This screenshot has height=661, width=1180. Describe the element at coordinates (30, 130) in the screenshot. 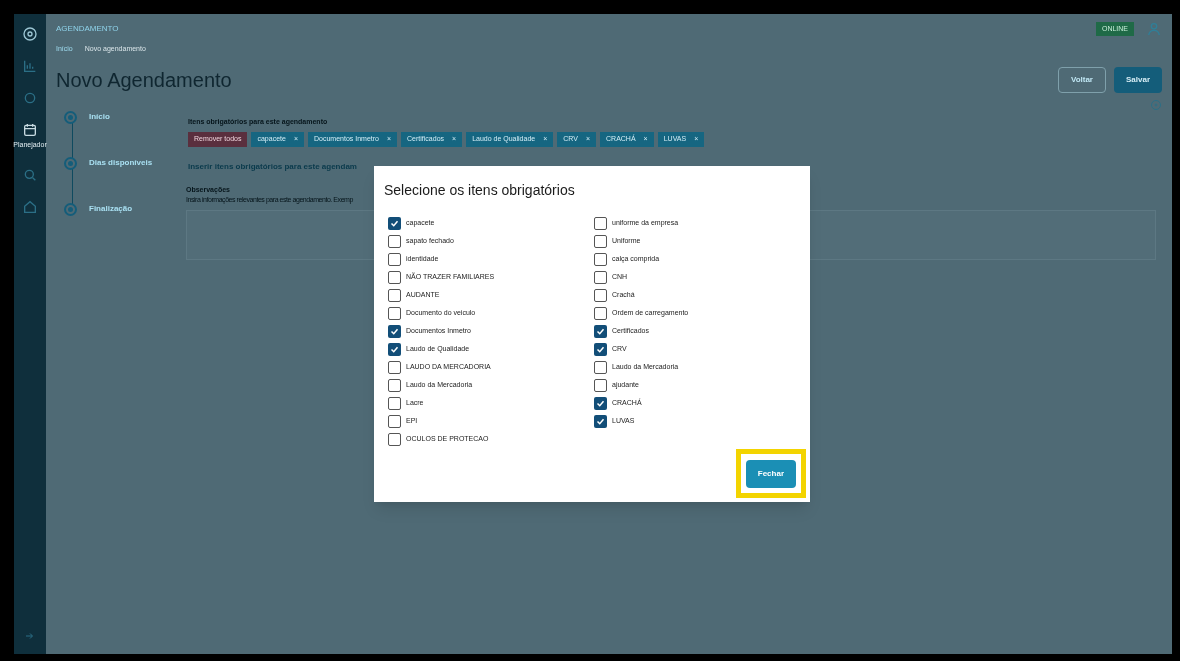

I see `calendar-icon` at that location.